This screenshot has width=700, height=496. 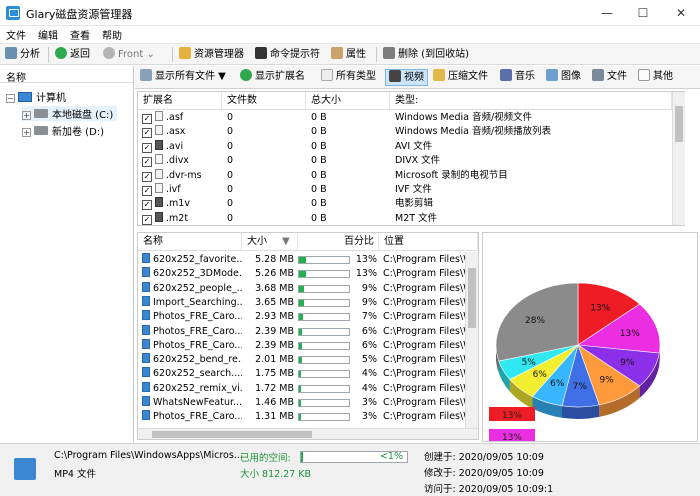 What do you see at coordinates (643, 13) in the screenshot?
I see `maximize-button: ☐` at bounding box center [643, 13].